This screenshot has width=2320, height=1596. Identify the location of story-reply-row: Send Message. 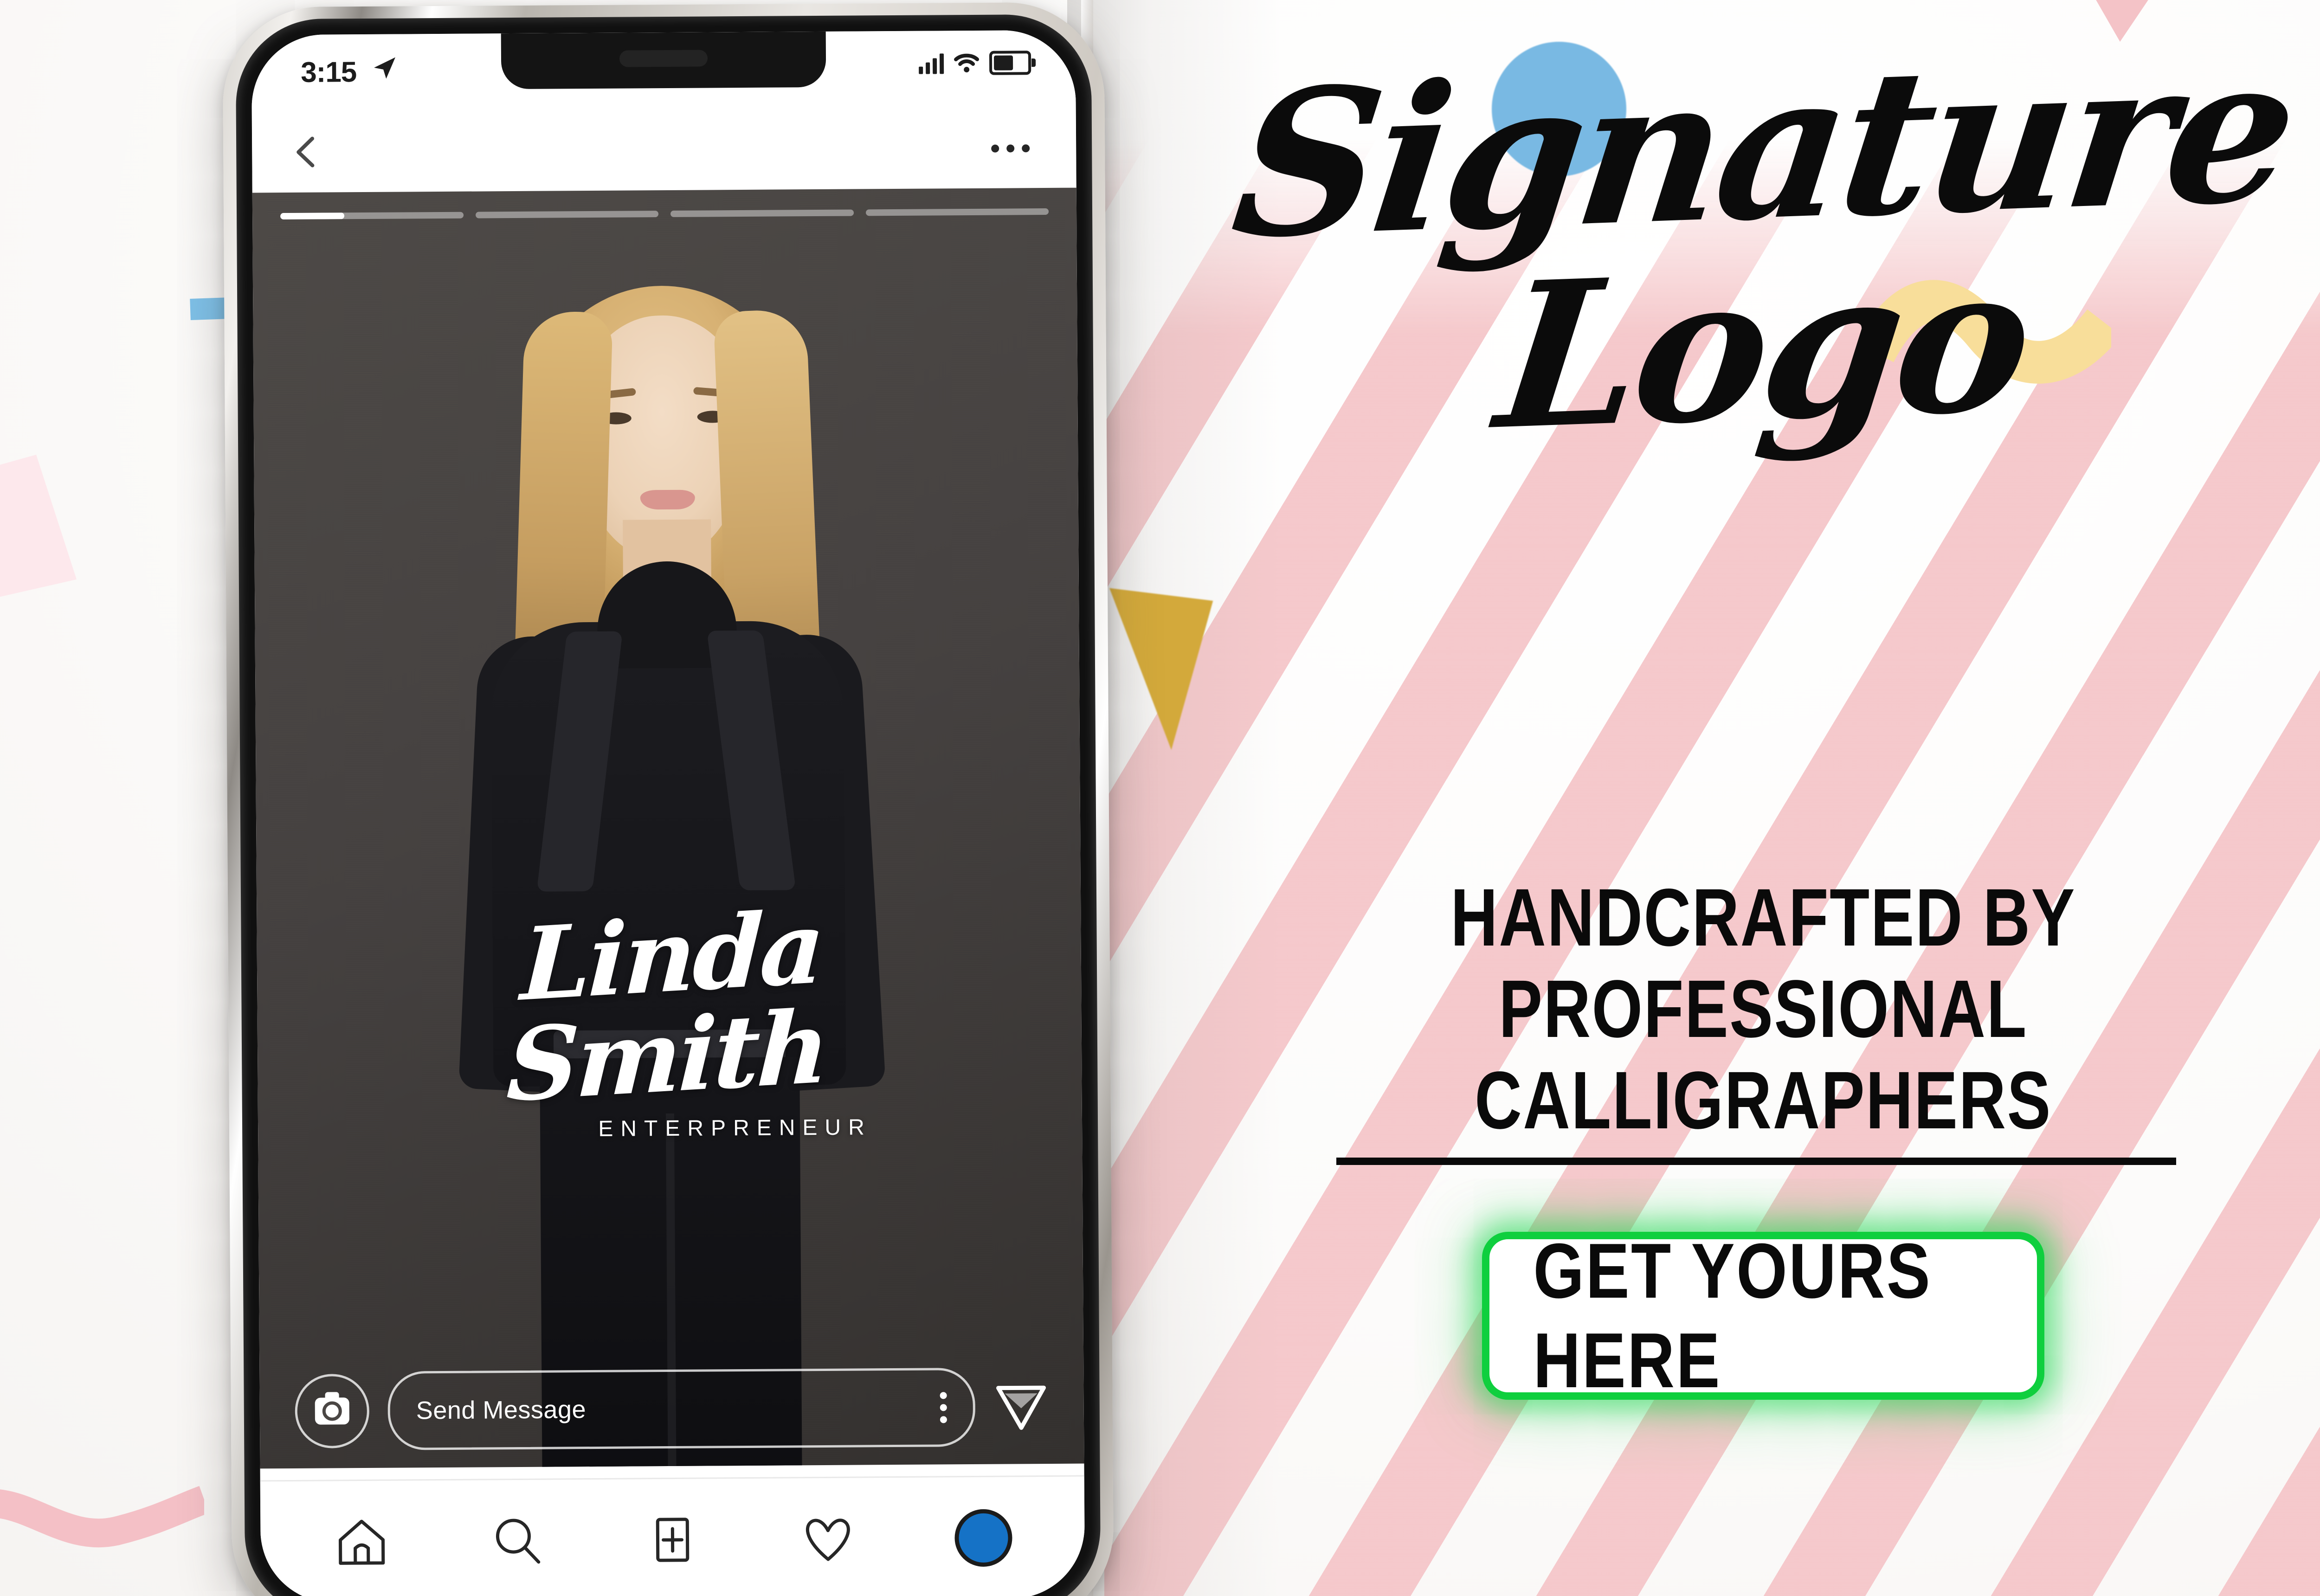
(672, 1410).